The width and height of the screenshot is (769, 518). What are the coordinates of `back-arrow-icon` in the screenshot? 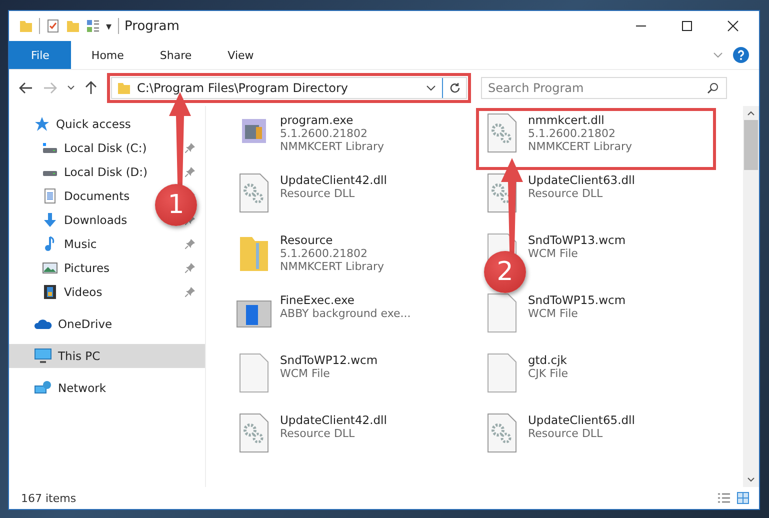 It's located at (26, 88).